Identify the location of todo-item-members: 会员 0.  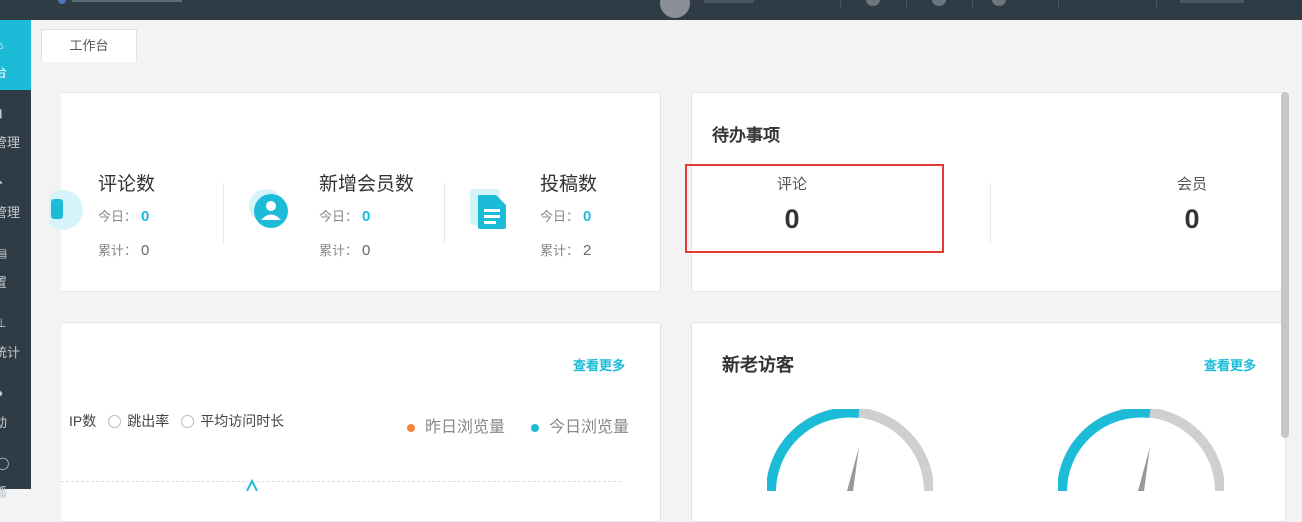
(1192, 204).